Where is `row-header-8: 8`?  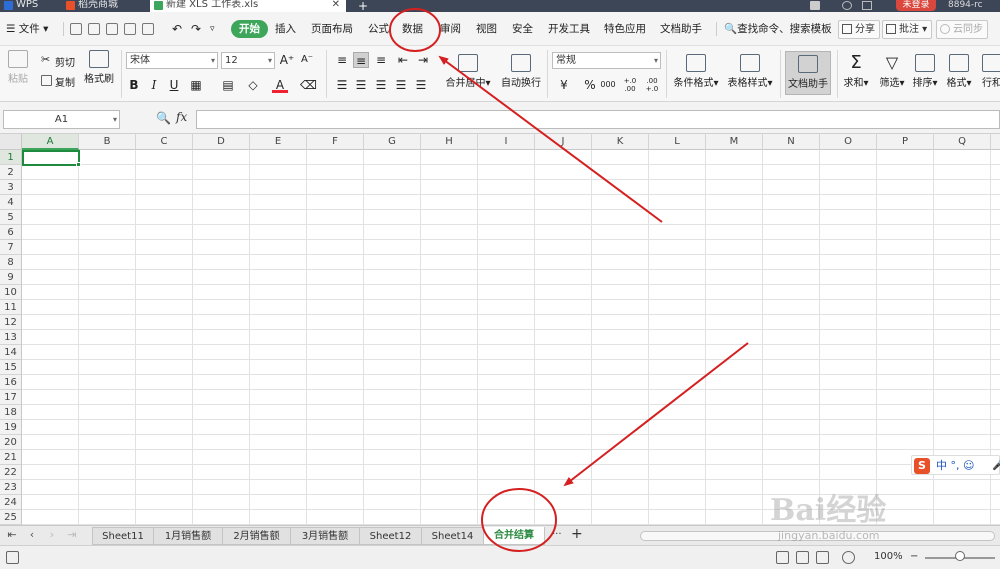
row-header-8: 8 is located at coordinates (11, 262).